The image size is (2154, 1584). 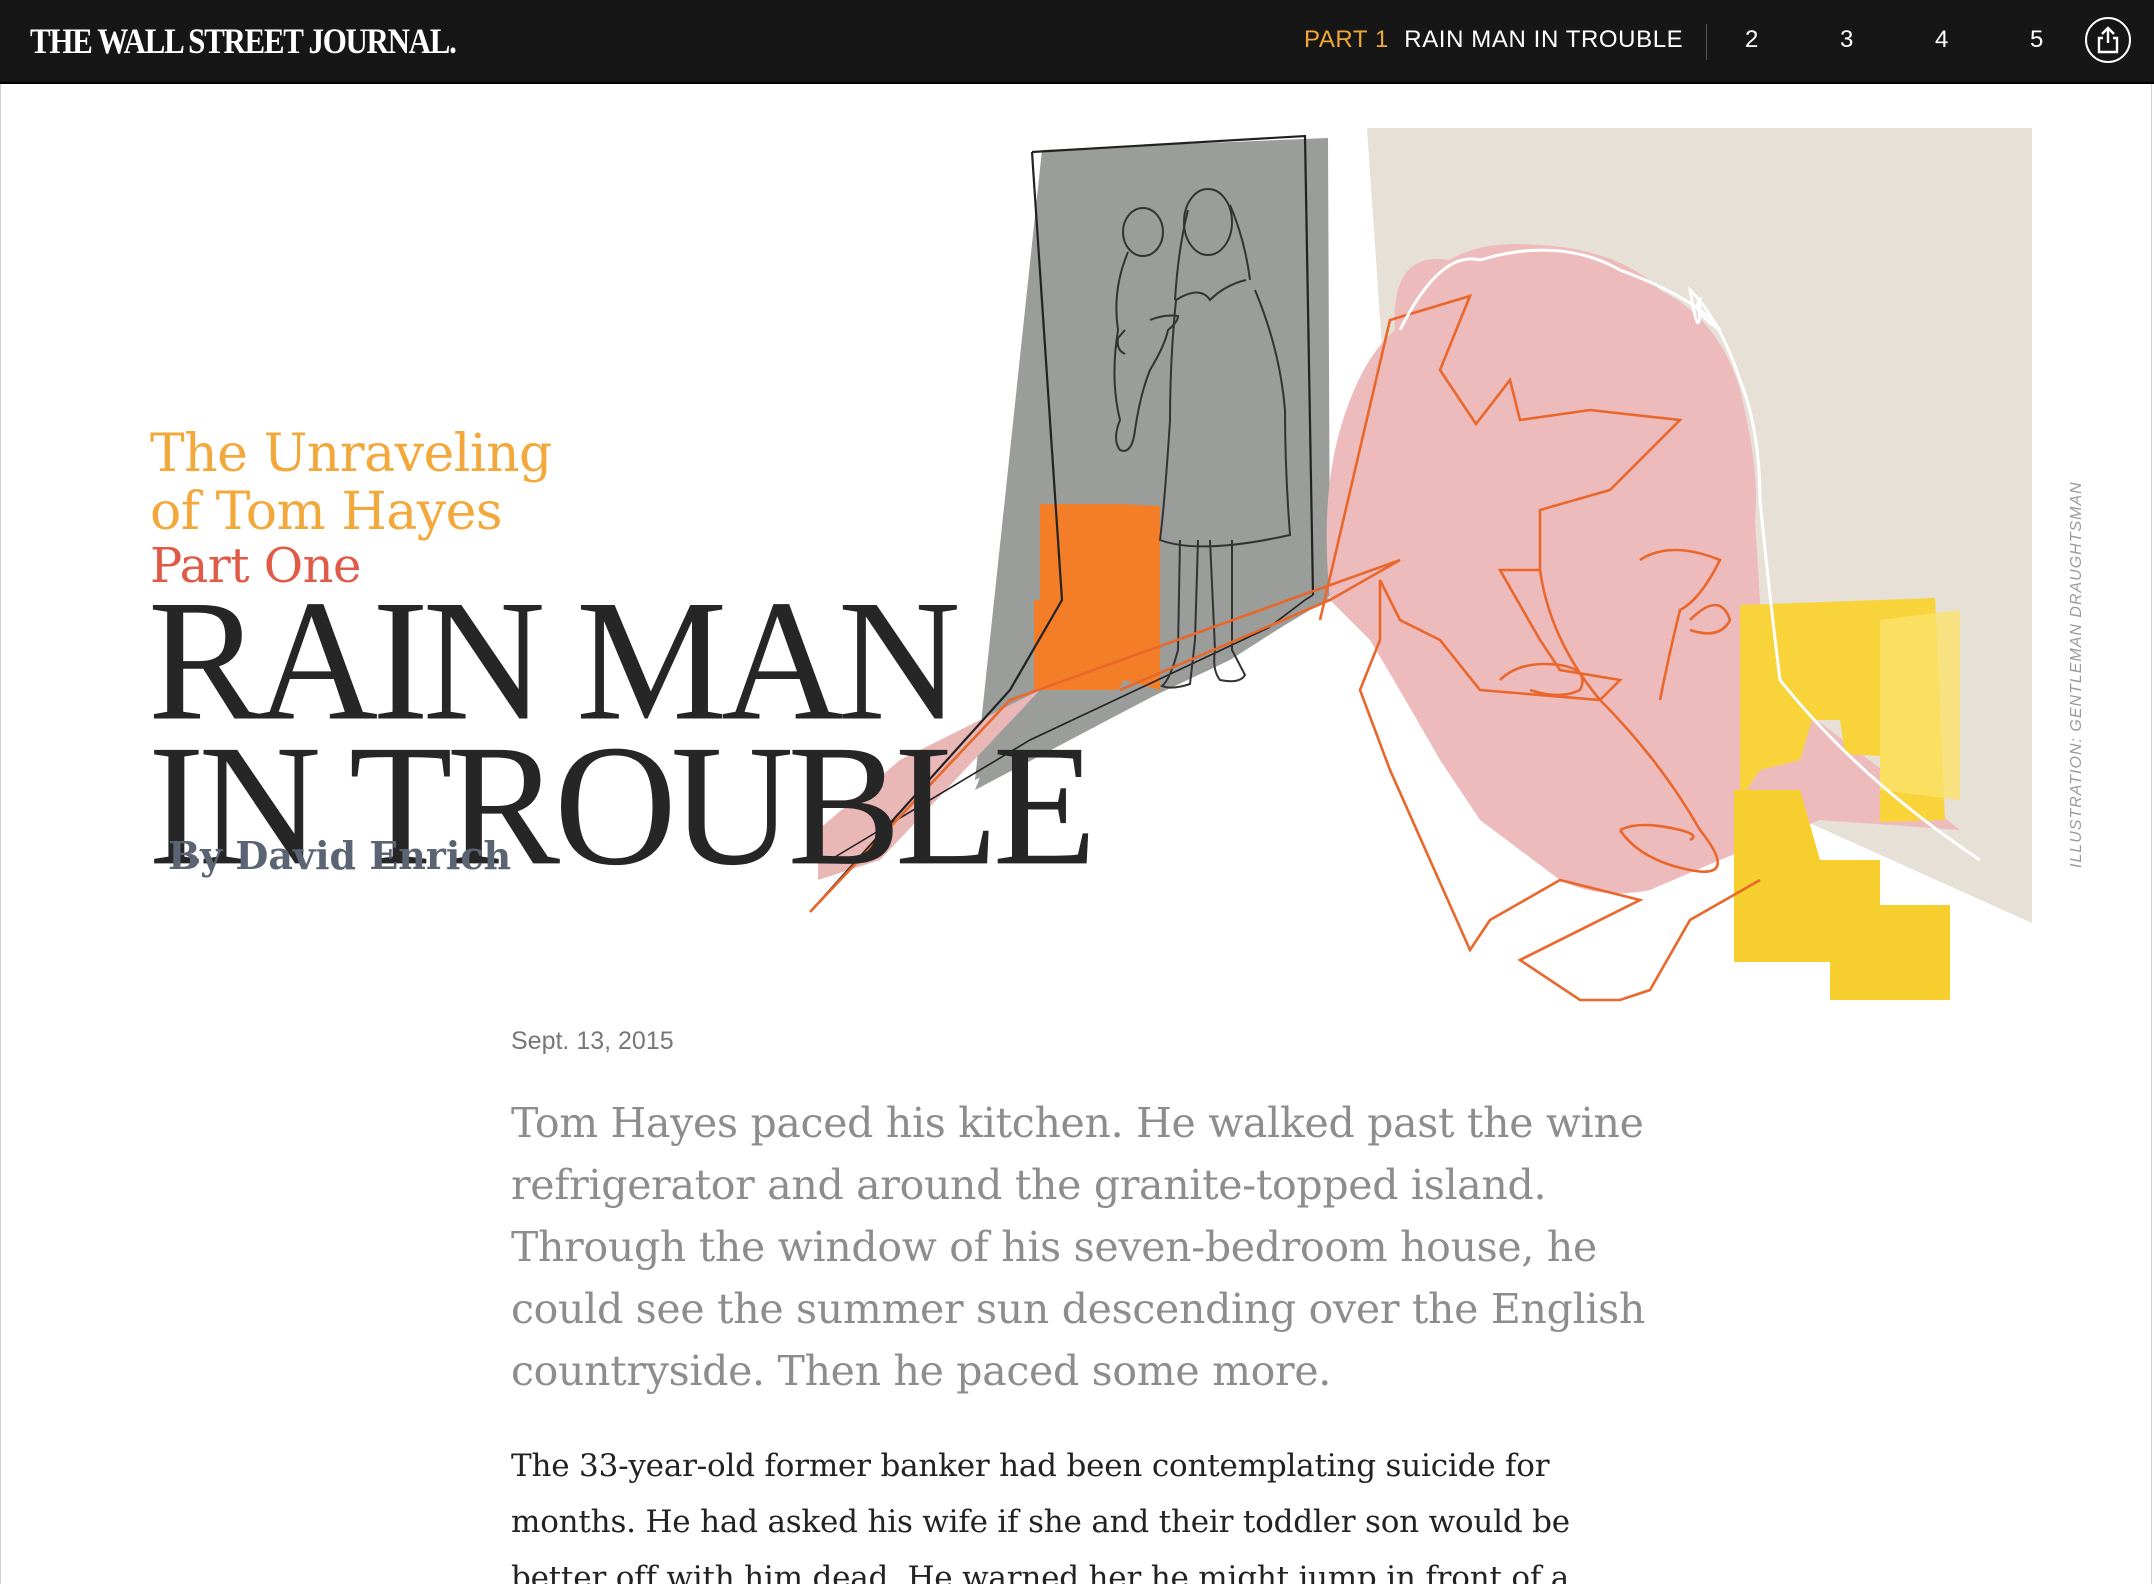 What do you see at coordinates (2076, 674) in the screenshot?
I see `illustration-credit: ILLUSTRATION: GENTLEMAN DRAUGHTSMAN` at bounding box center [2076, 674].